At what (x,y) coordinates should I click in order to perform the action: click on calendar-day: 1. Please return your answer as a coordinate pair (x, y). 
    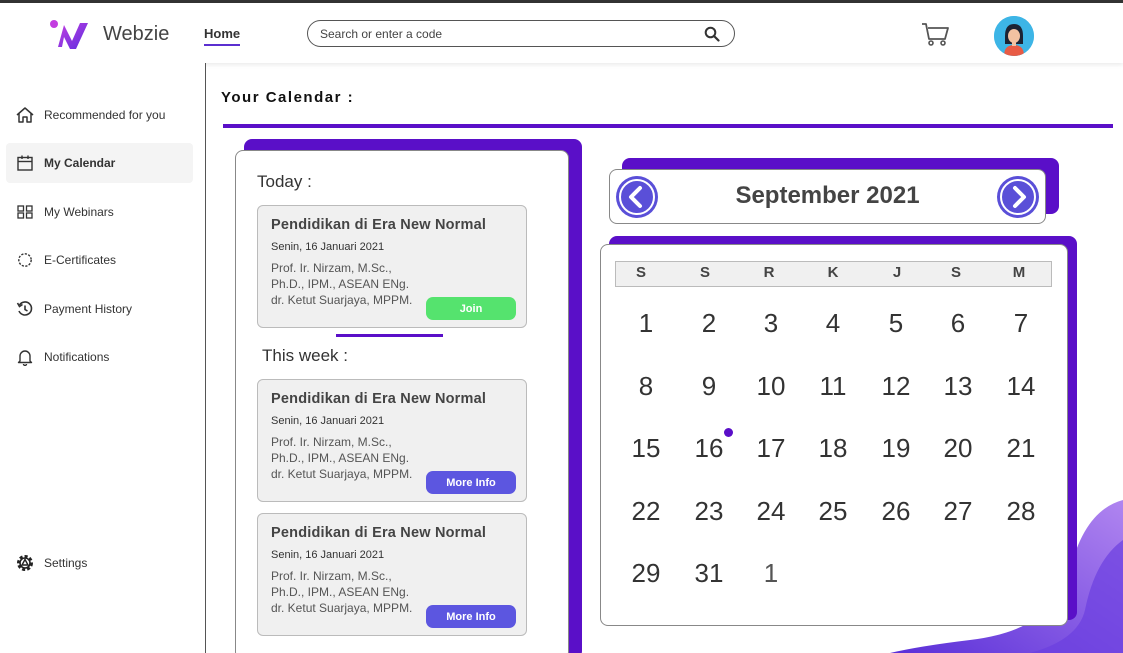
    Looking at the image, I should click on (646, 323).